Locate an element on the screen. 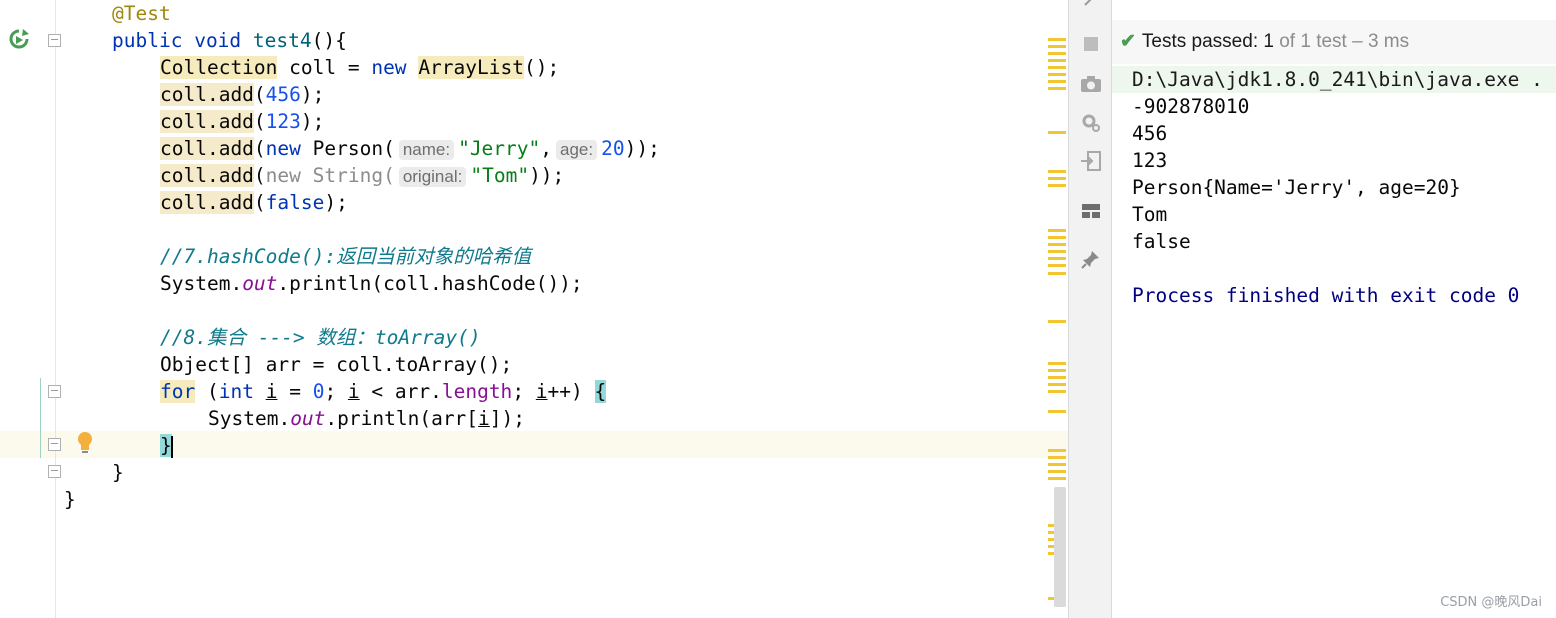  exit-icon is located at coordinates (1091, 161).